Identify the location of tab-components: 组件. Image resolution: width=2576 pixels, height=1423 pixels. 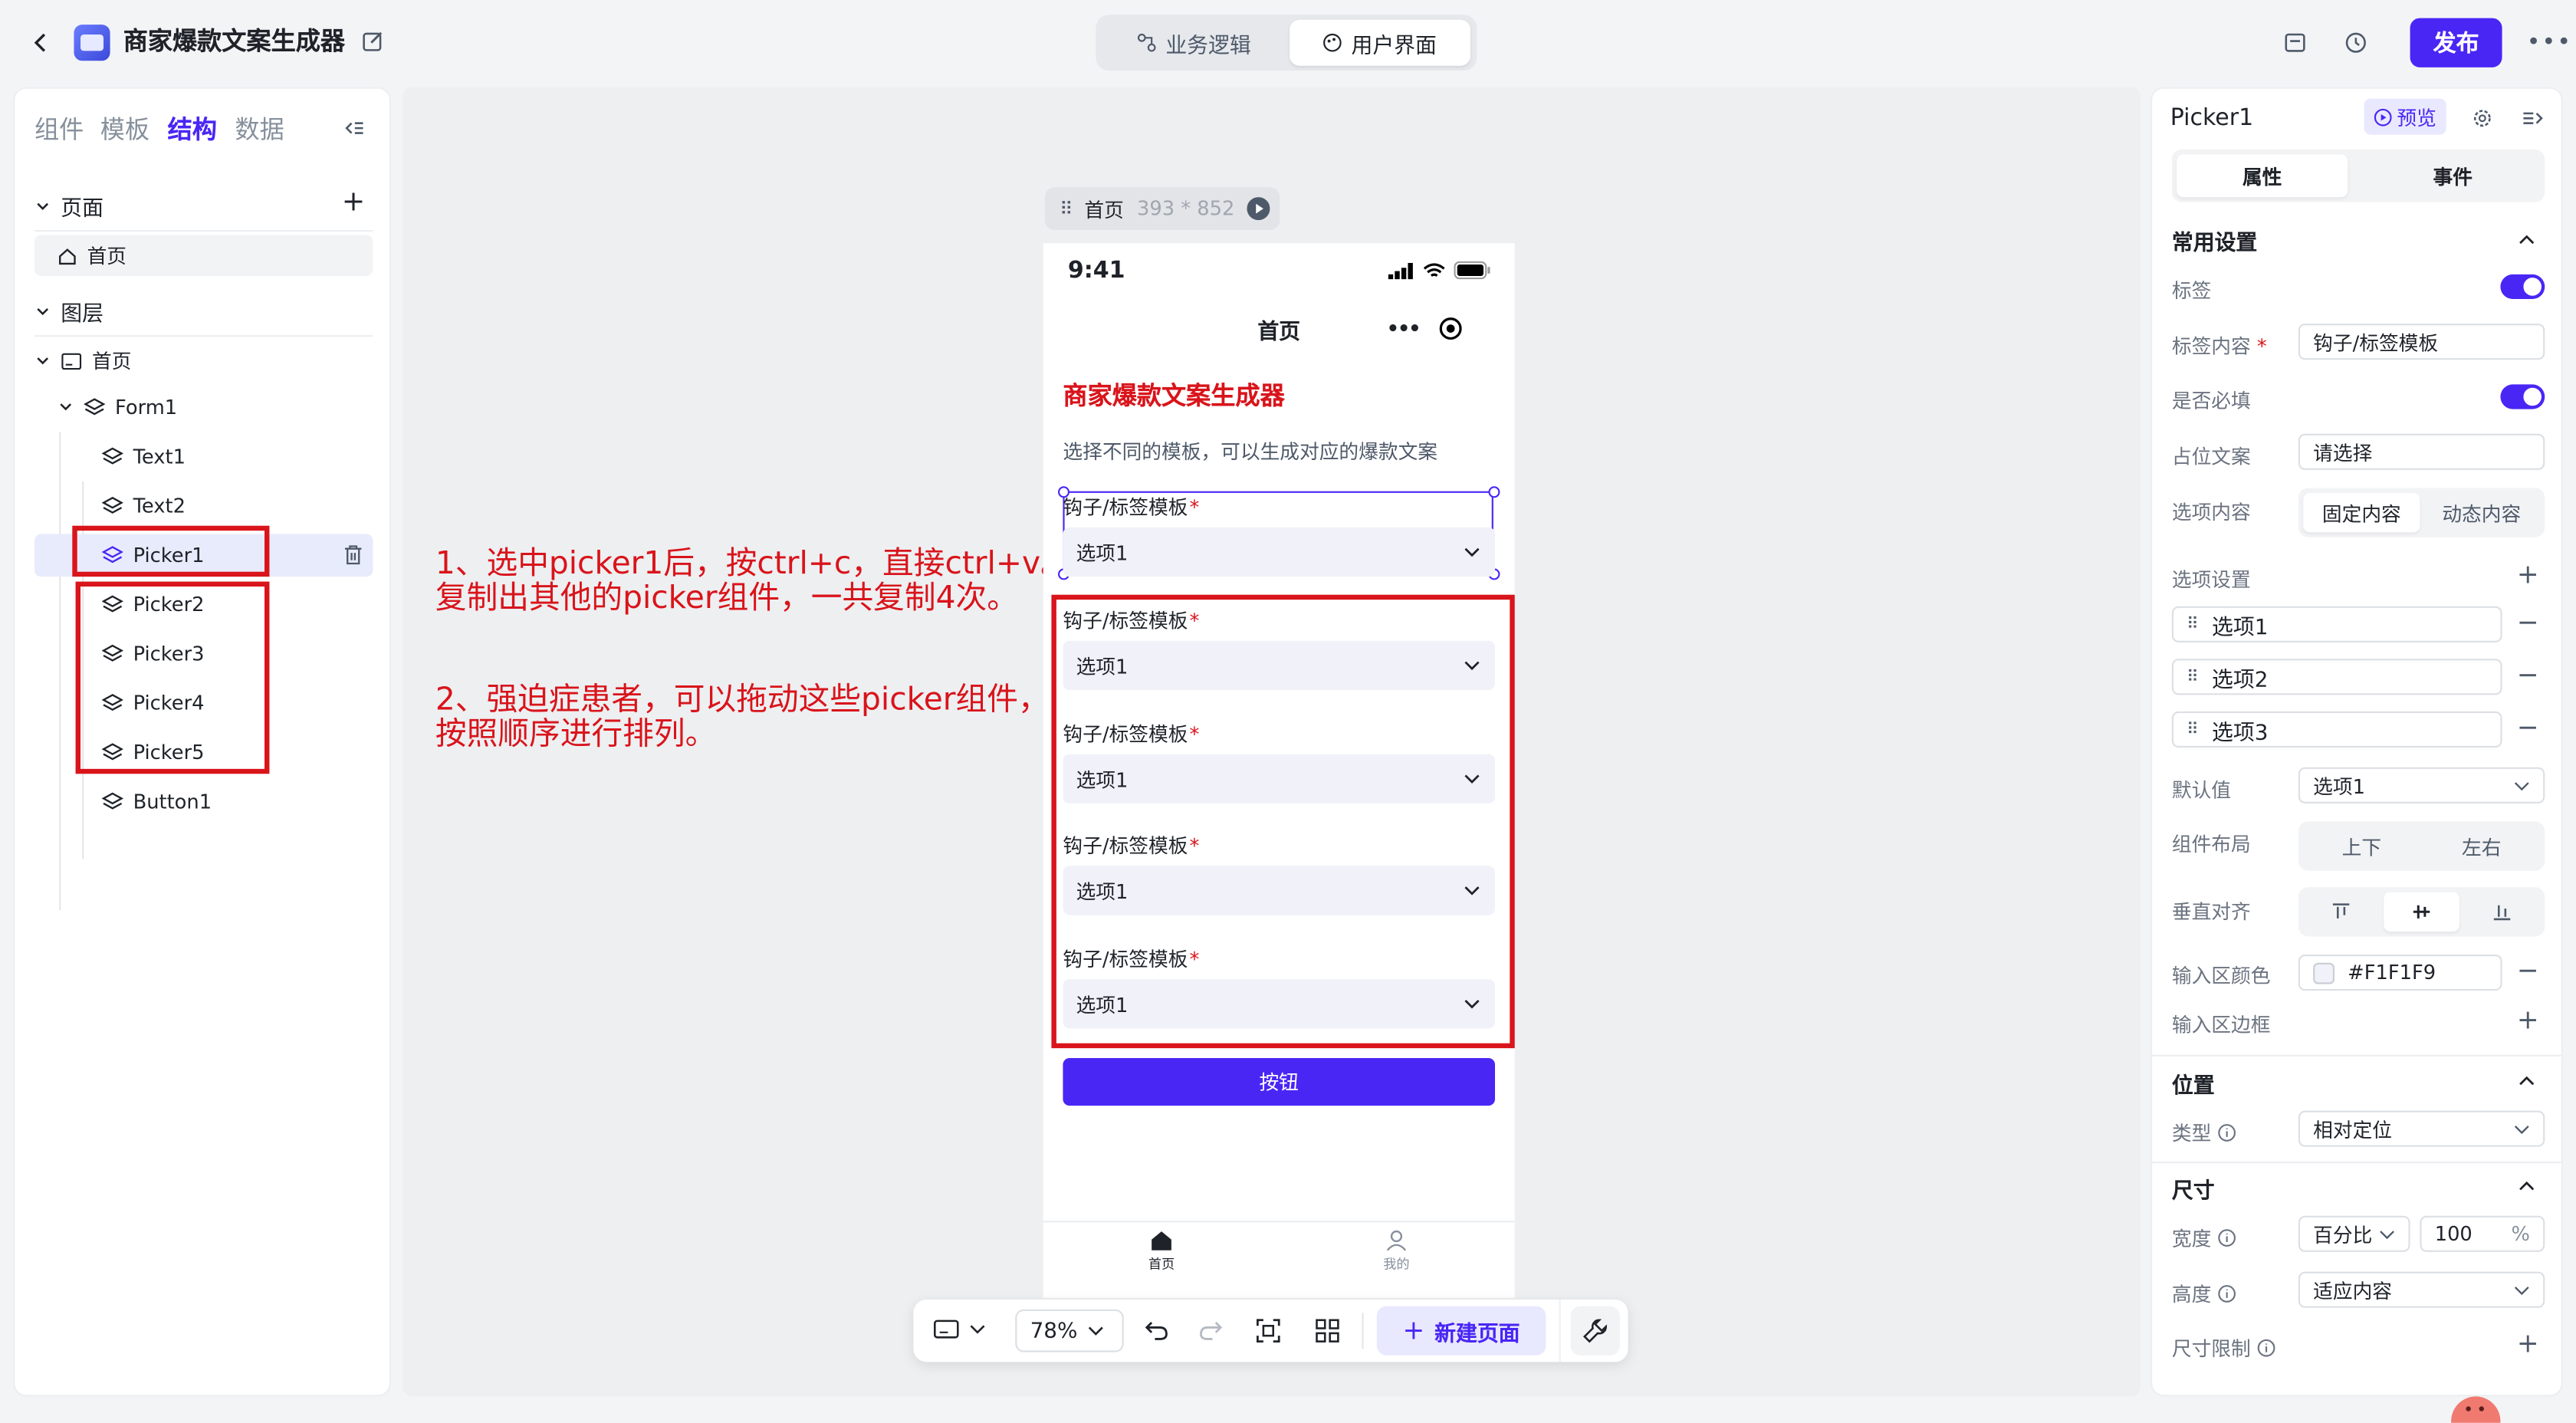
(59, 129).